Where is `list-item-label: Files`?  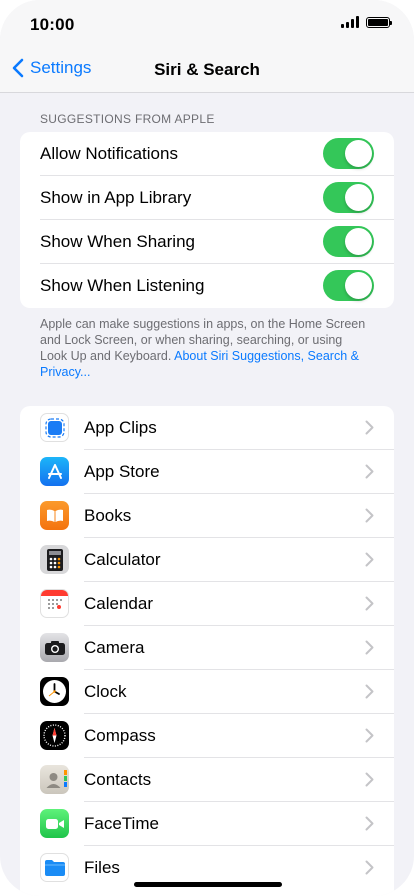 list-item-label: Files is located at coordinates (102, 867).